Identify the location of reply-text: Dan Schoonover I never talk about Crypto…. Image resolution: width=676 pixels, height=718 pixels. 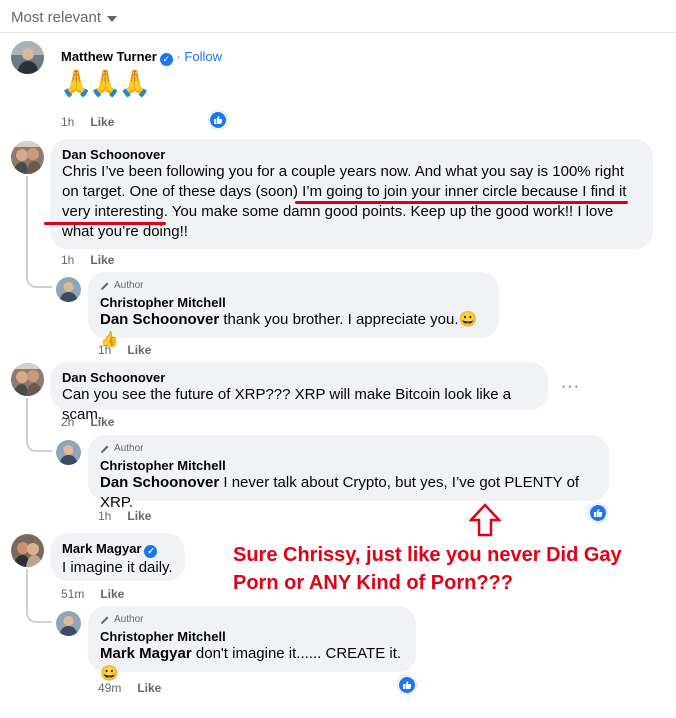
(340, 492).